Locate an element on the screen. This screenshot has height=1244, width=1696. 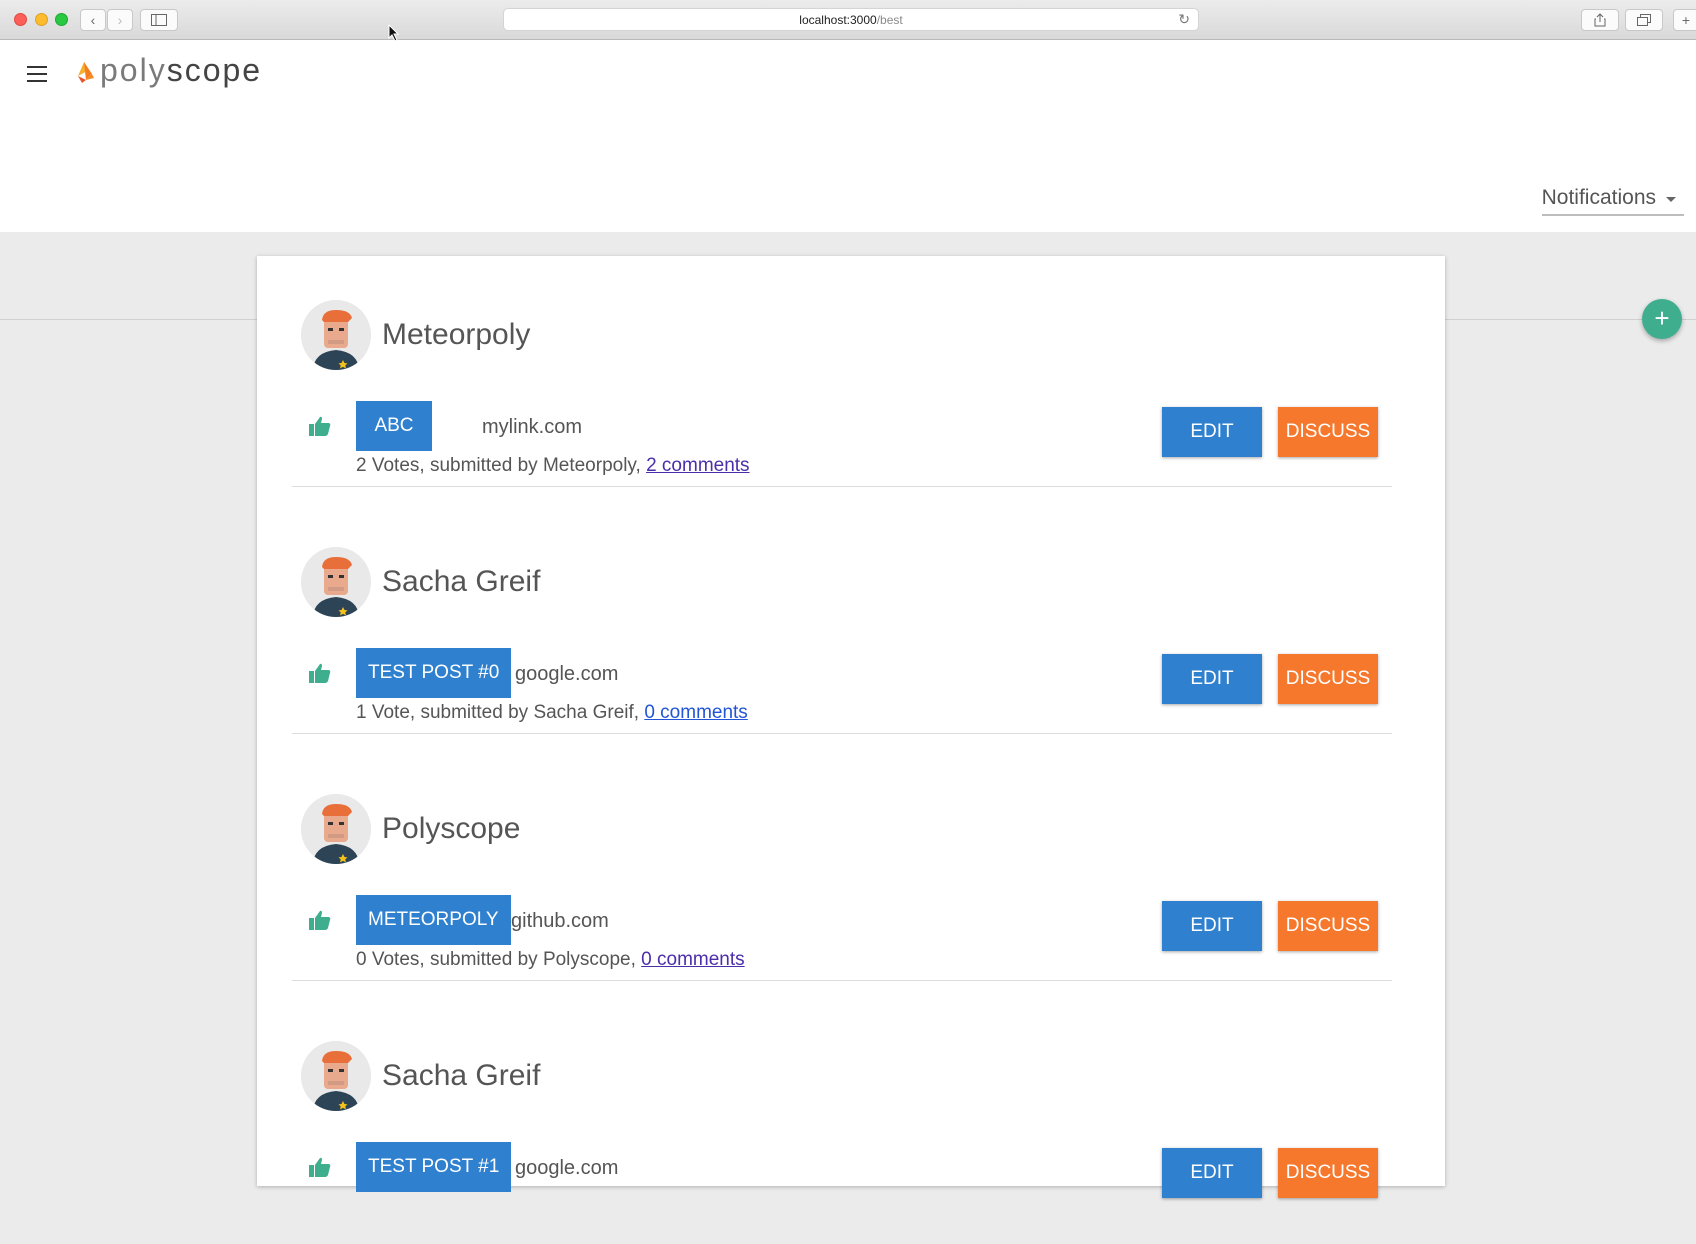
category-button: TEST POST #1 is located at coordinates (434, 1167).